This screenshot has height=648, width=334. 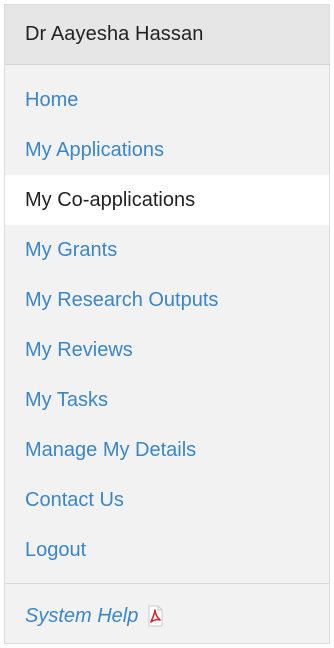 What do you see at coordinates (167, 616) in the screenshot?
I see `help-section: System Help` at bounding box center [167, 616].